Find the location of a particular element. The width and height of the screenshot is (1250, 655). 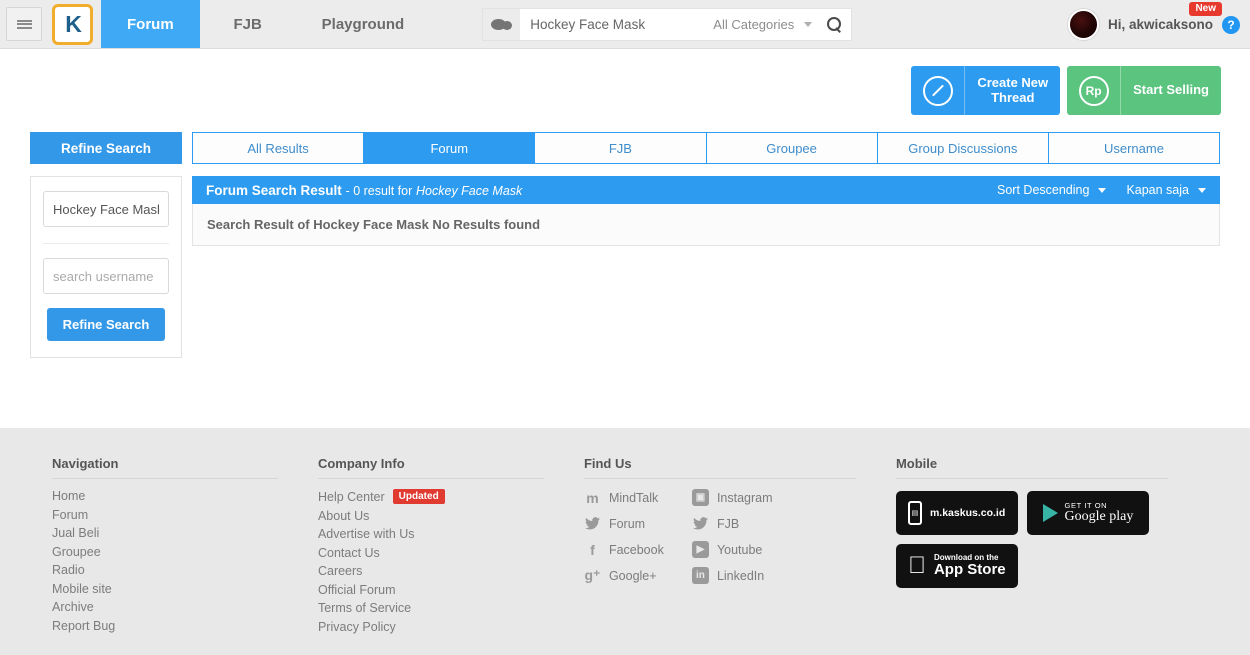

nav-item-fjb: FJB is located at coordinates (248, 24).